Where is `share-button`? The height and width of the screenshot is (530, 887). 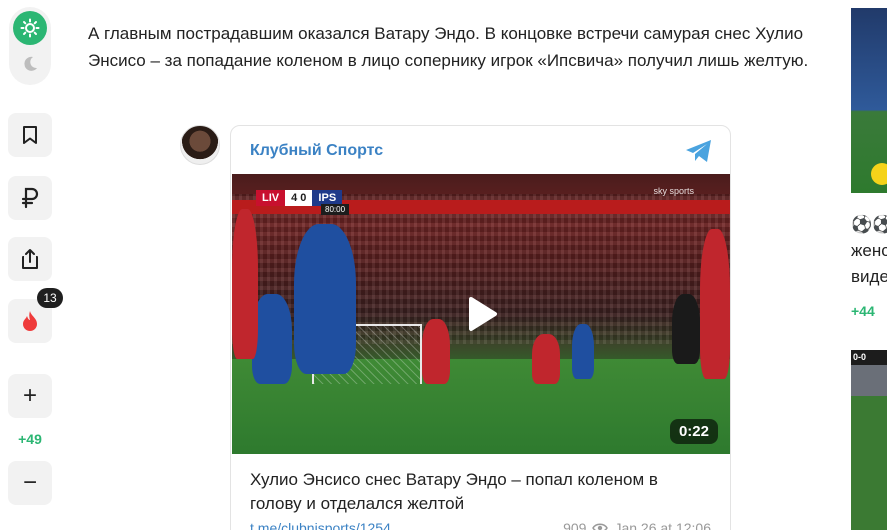
share-button is located at coordinates (30, 259).